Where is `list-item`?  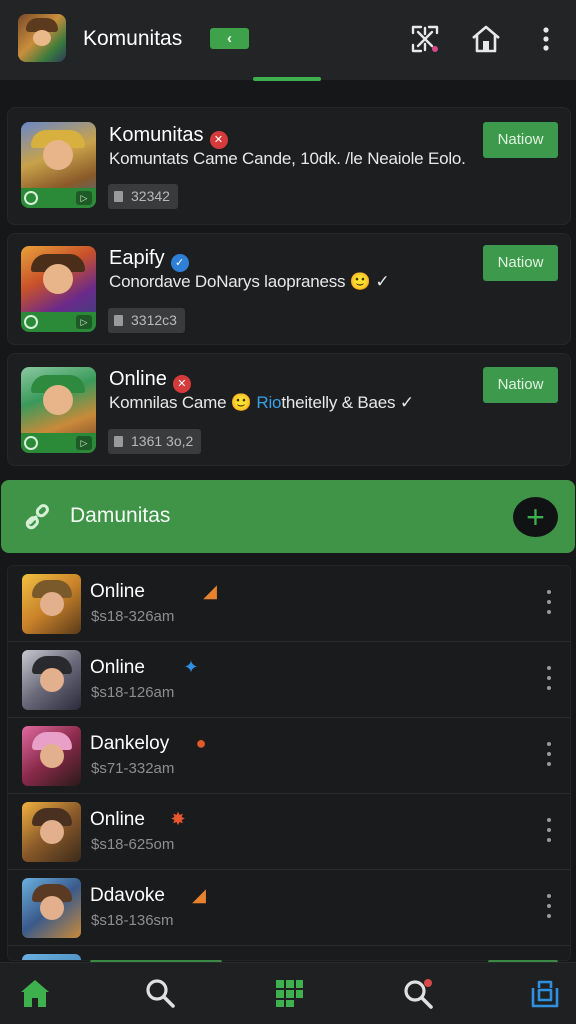 list-item is located at coordinates (289, 953).